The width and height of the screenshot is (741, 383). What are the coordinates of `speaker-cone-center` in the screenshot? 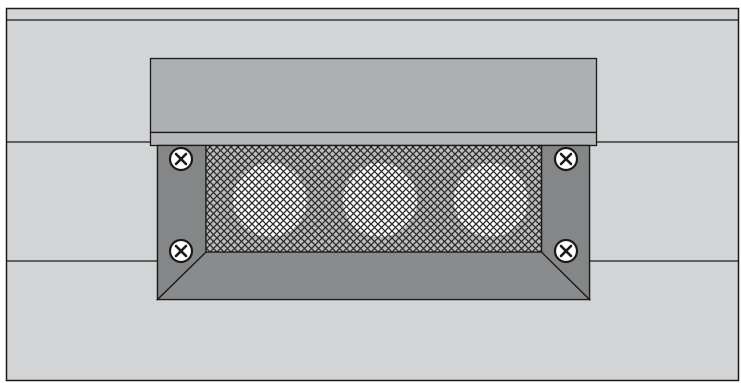 It's located at (380, 200).